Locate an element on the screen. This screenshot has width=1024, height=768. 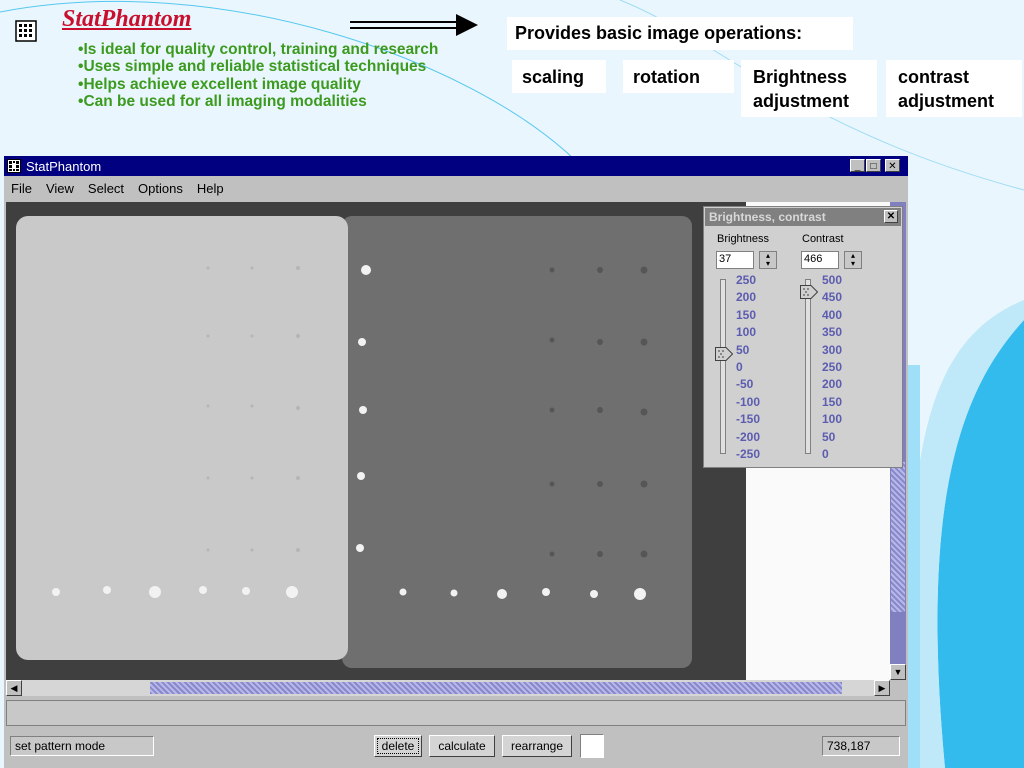
page-title: StatPhantom is located at coordinates (127, 19).